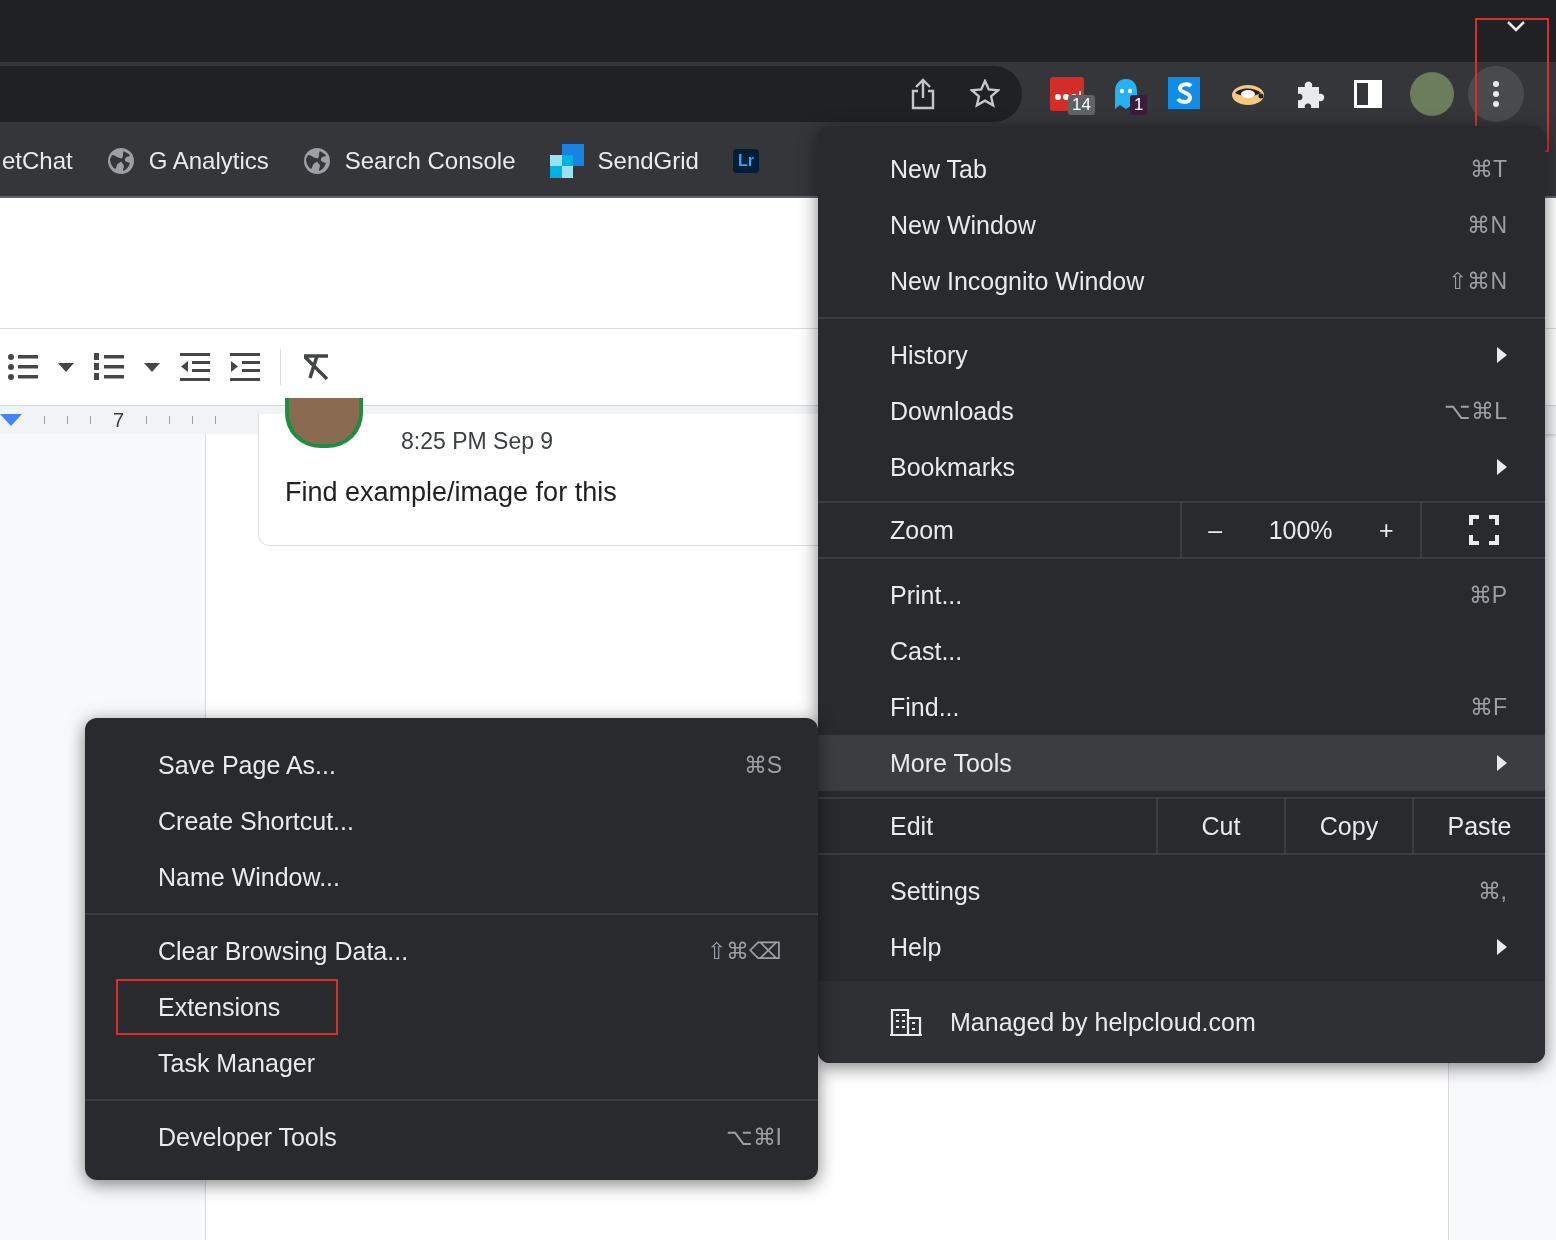  I want to click on menu-item: Help, so click(1181, 947).